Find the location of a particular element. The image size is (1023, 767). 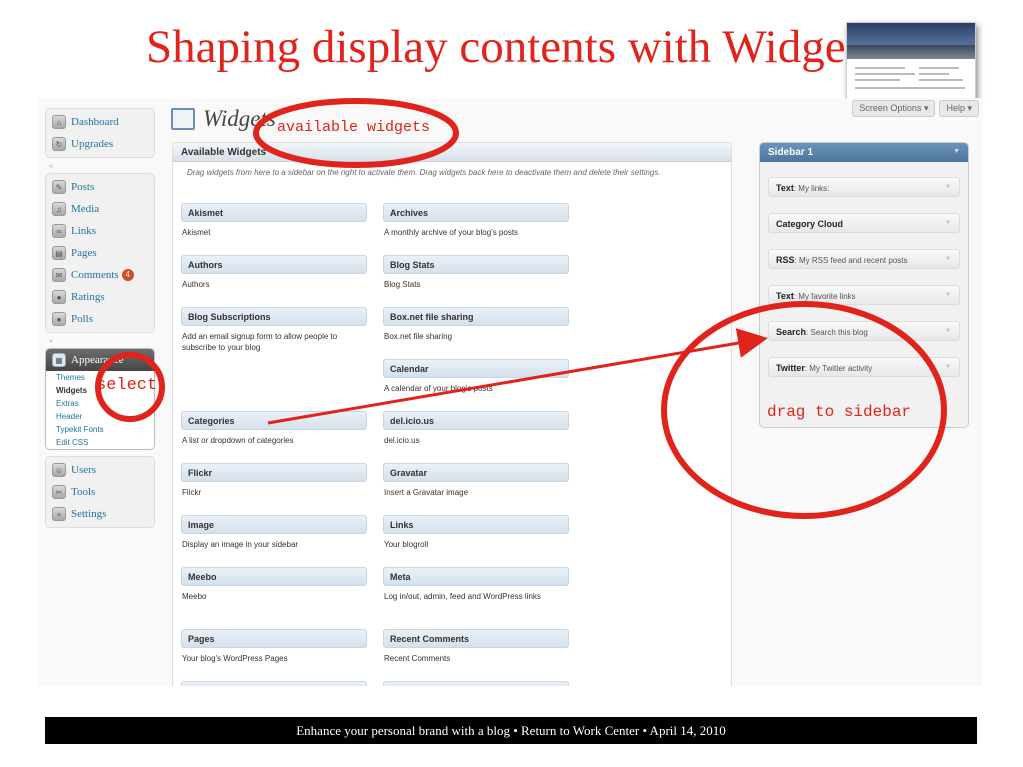

widget-description: del.icio.us is located at coordinates (402, 440).